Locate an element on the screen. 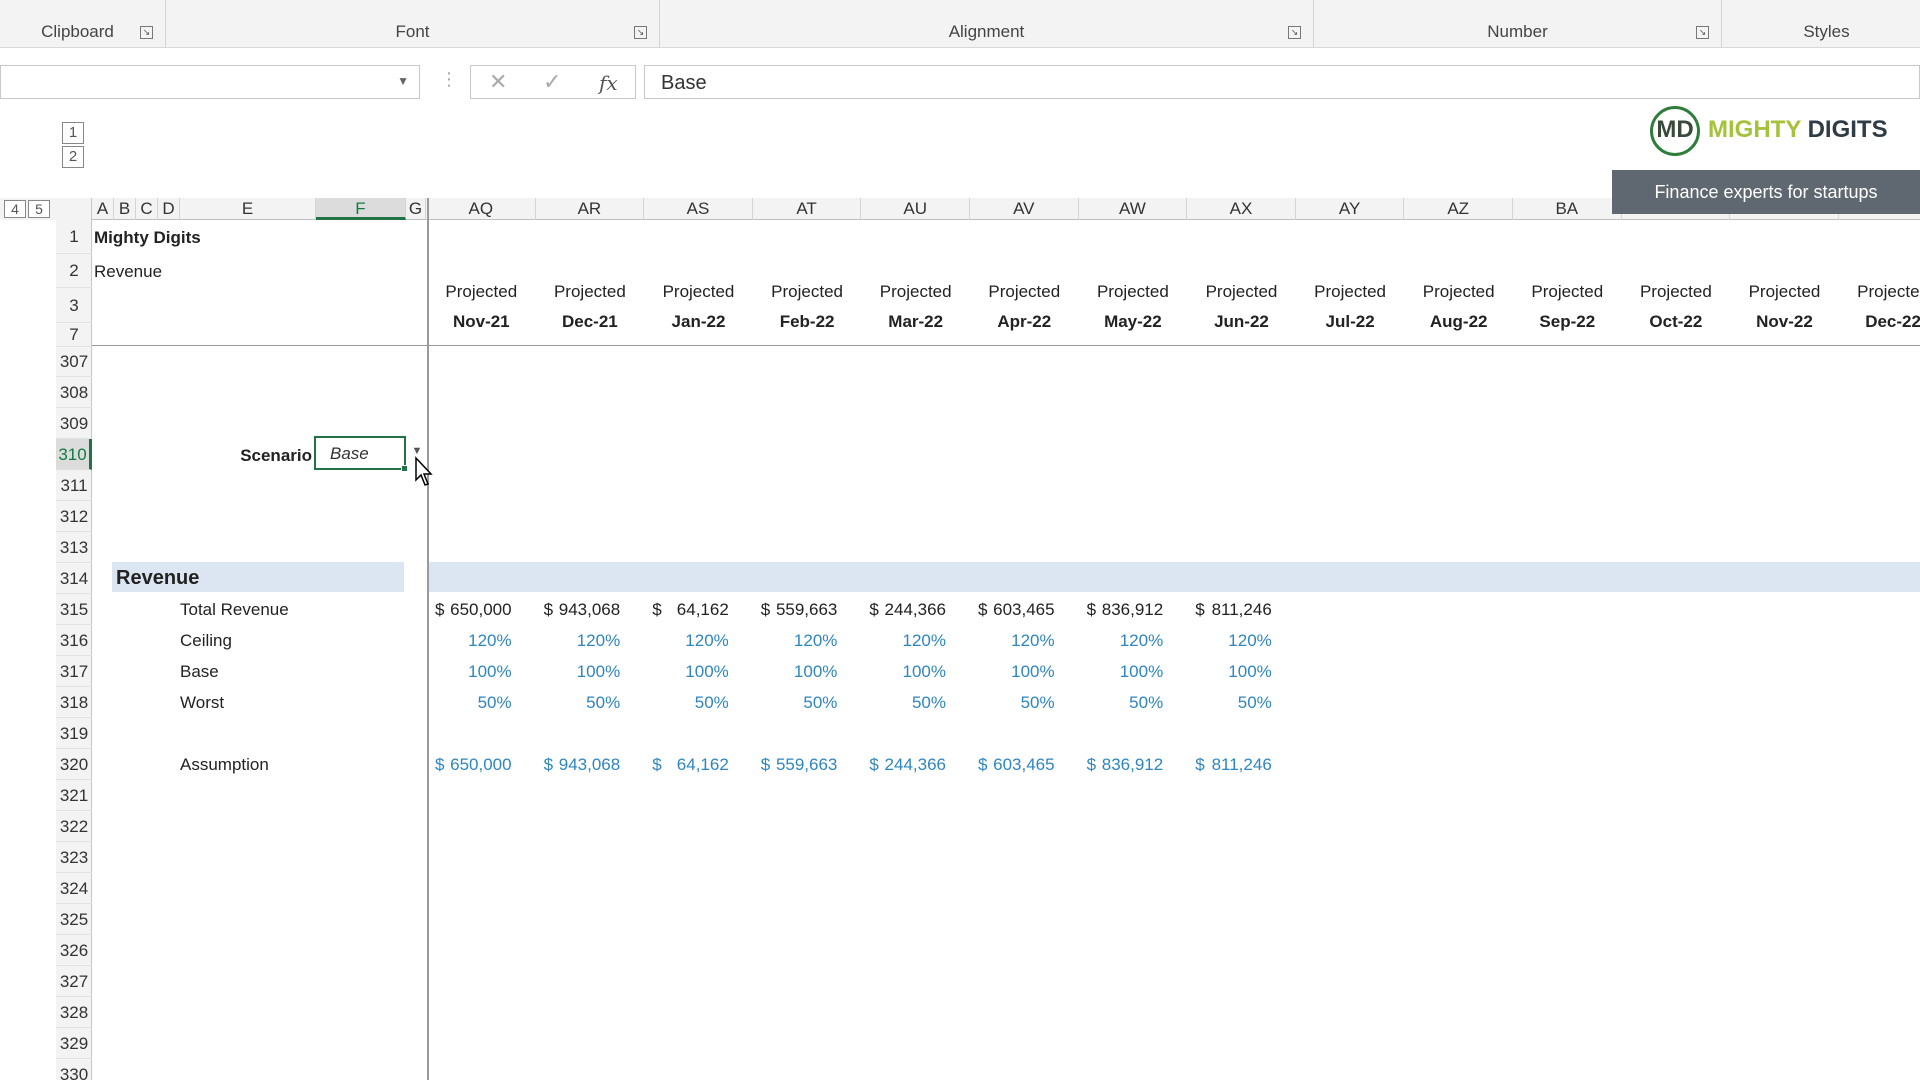  row-header-329: 329 is located at coordinates (74, 1043).